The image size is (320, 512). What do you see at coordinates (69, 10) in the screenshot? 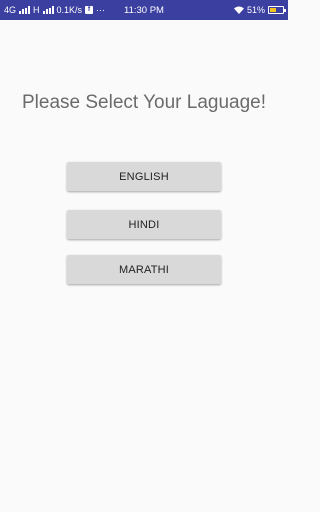
I see `network-speed: 0.1K/s` at bounding box center [69, 10].